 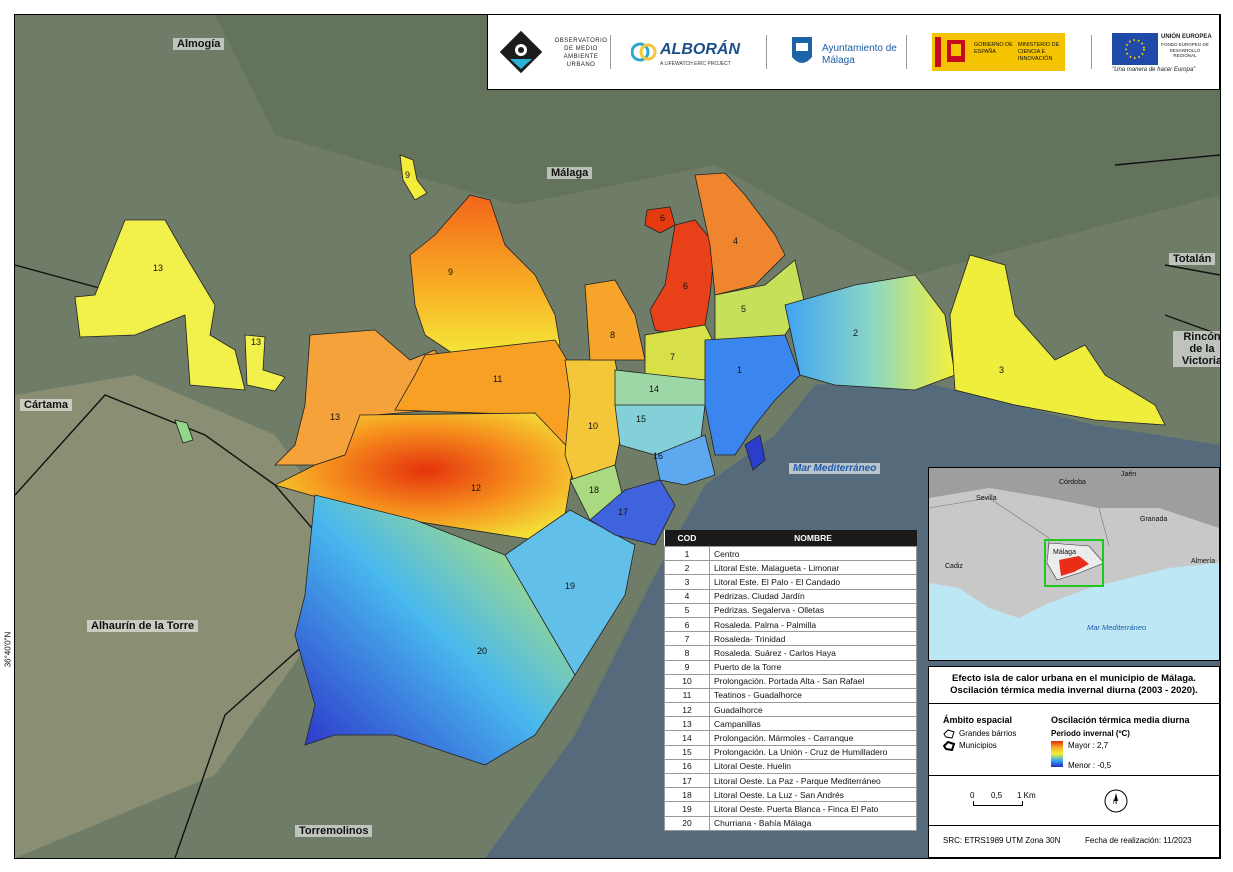 What do you see at coordinates (1186, 37) in the screenshot?
I see `ue-text: UNIÓN EUROPEA` at bounding box center [1186, 37].